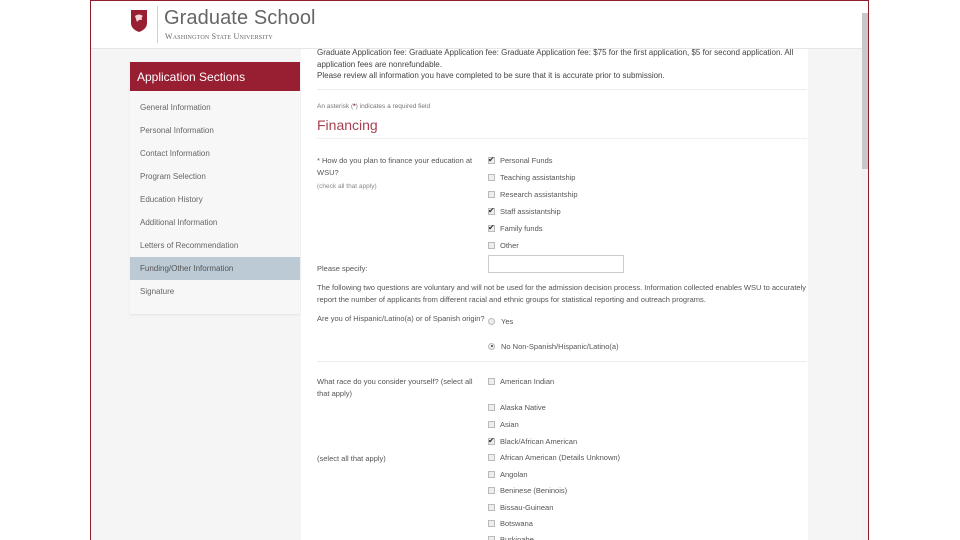 The width and height of the screenshot is (960, 540). Describe the element at coordinates (215, 268) in the screenshot. I see `sidebar-item-funding-other-information: Funding/Other Information` at that location.